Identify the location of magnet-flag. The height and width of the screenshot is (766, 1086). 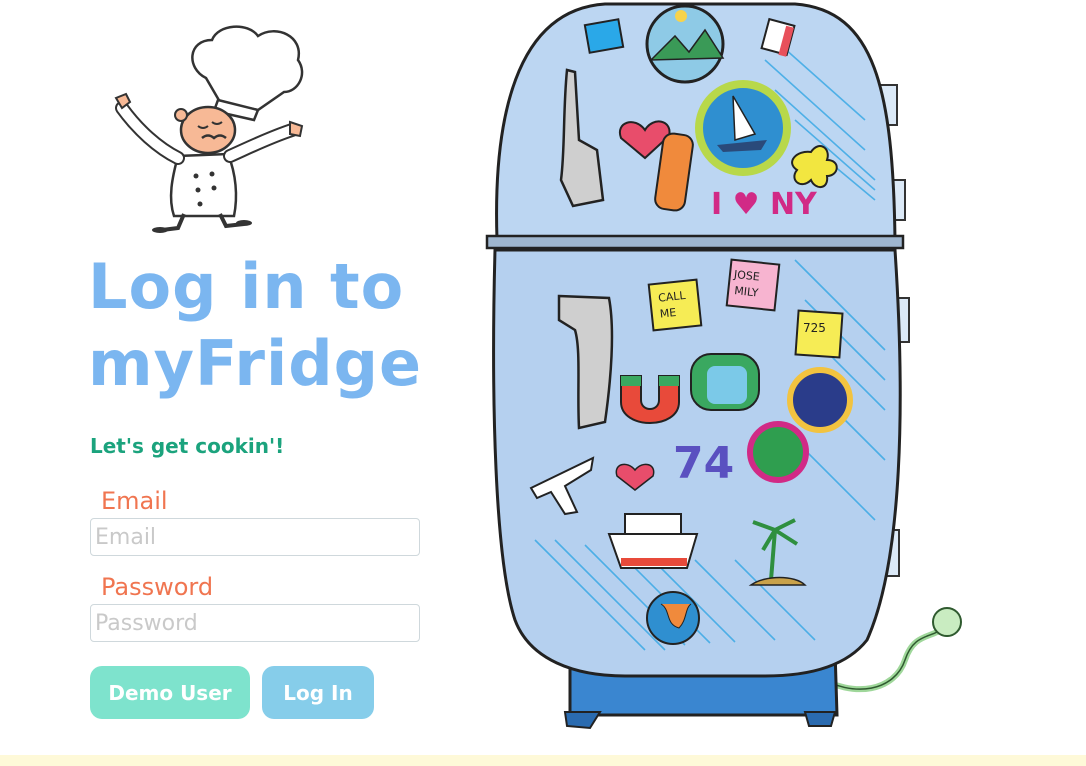
(778, 452).